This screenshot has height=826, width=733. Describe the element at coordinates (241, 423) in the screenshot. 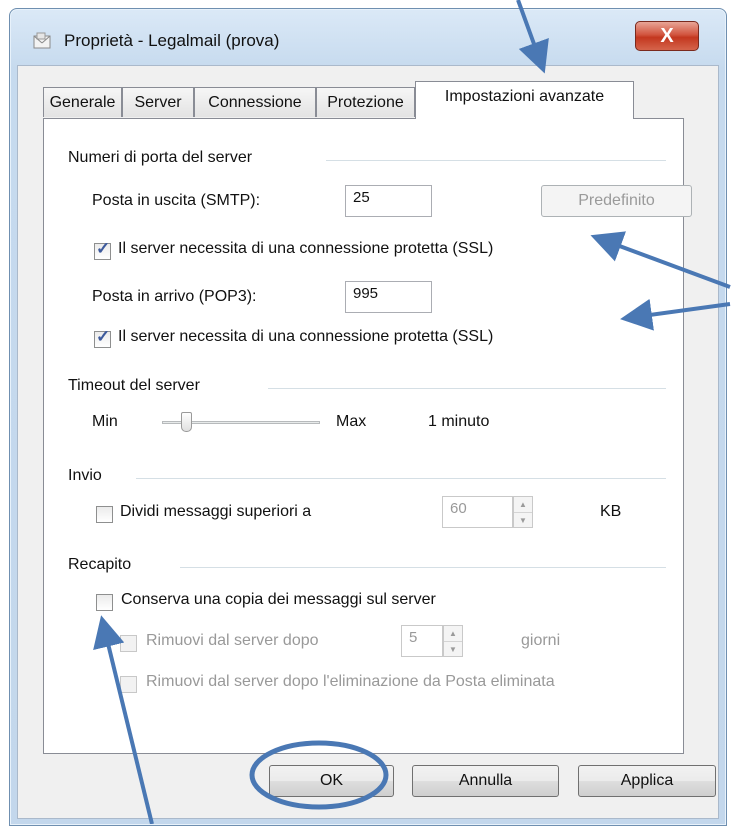

I see `timeout-slider` at that location.